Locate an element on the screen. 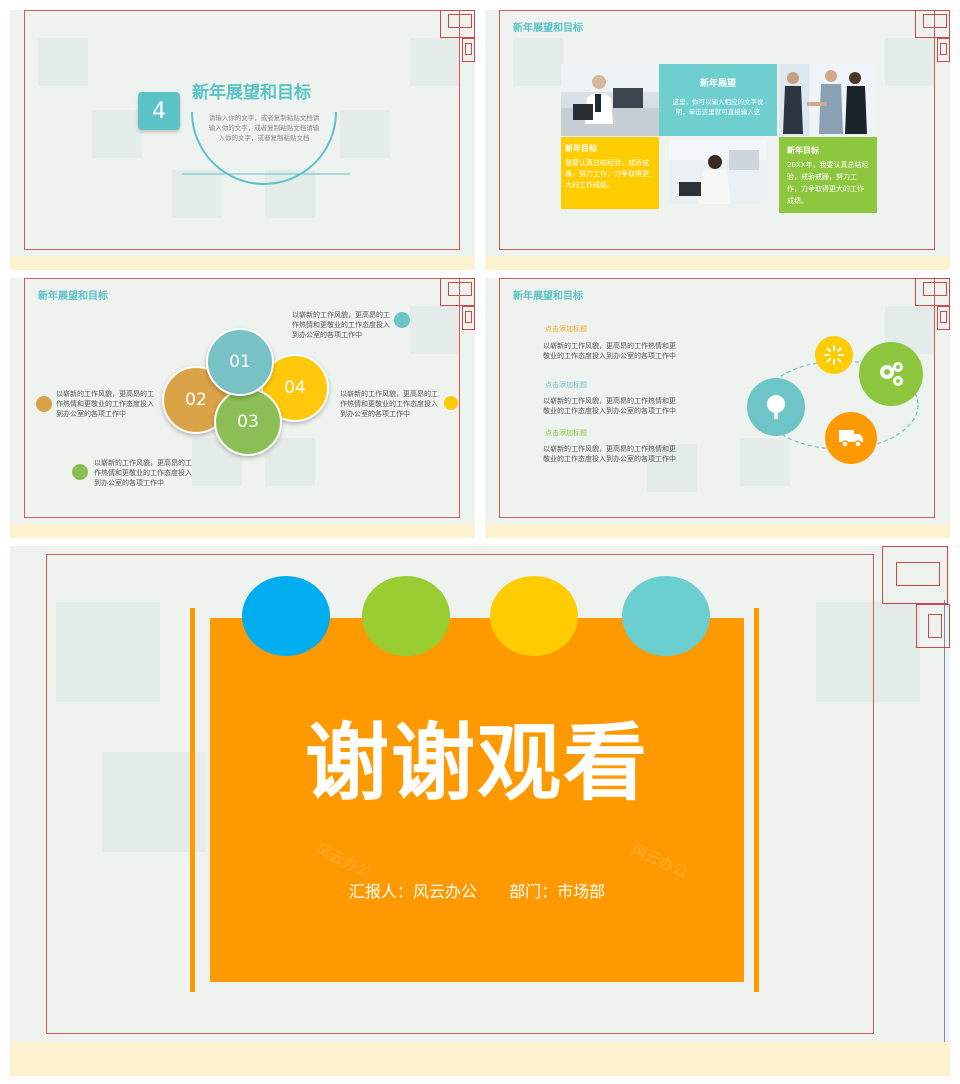  item-text-2: 以崭新的工作风貌，更高昂的工作热情和更敬业的工作态度投入到办公室的各项工作中 is located at coordinates (609, 406).